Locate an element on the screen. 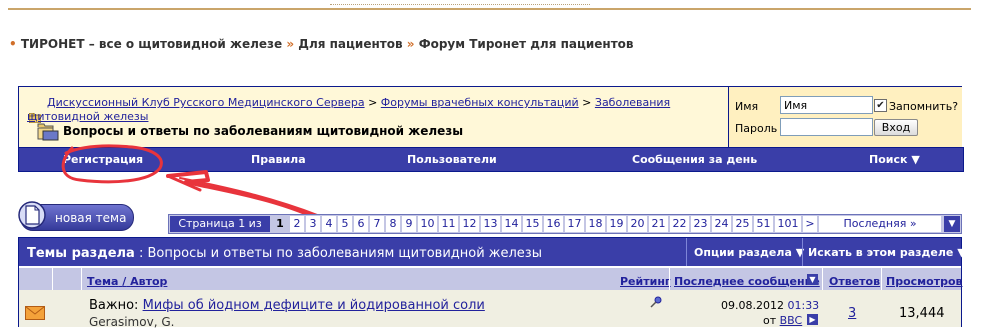 The height and width of the screenshot is (329, 985). nav-rules: Правила is located at coordinates (278, 159).